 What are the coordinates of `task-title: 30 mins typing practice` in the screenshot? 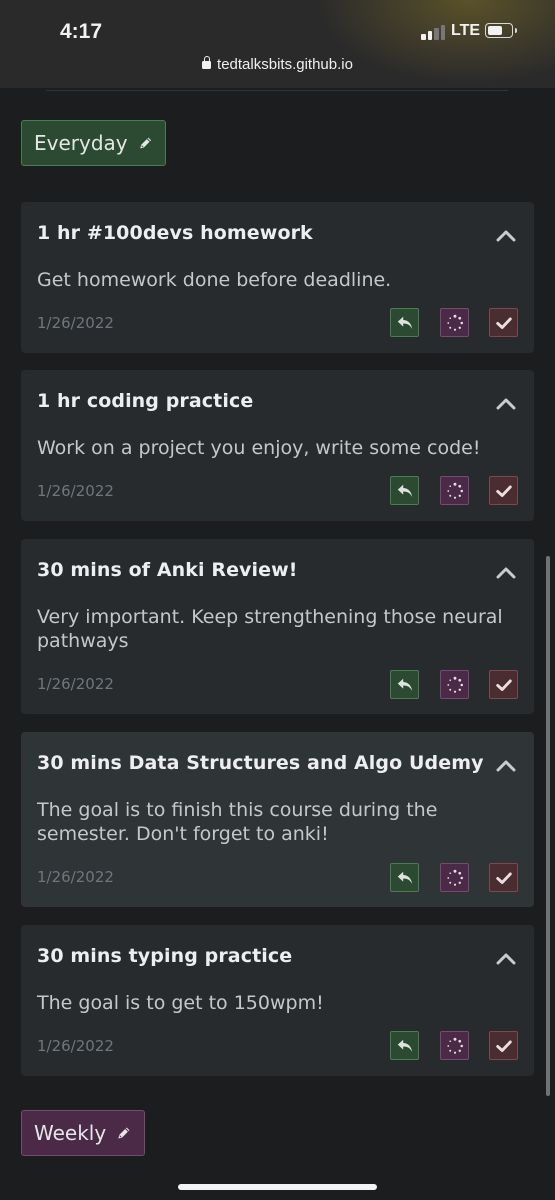 It's located at (165, 956).